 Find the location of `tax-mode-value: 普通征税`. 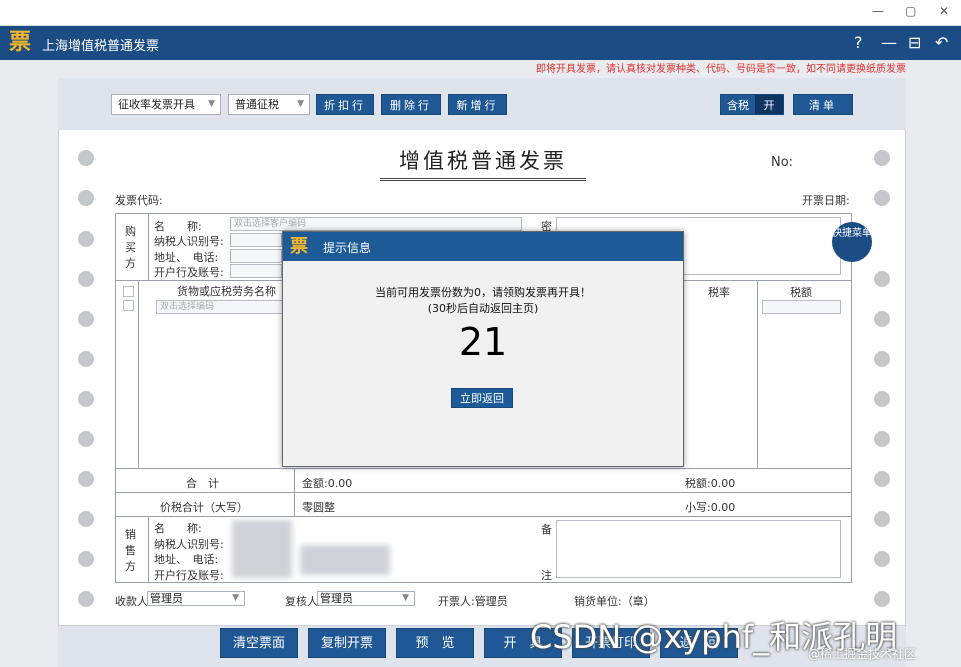

tax-mode-value: 普通征税 is located at coordinates (257, 104).